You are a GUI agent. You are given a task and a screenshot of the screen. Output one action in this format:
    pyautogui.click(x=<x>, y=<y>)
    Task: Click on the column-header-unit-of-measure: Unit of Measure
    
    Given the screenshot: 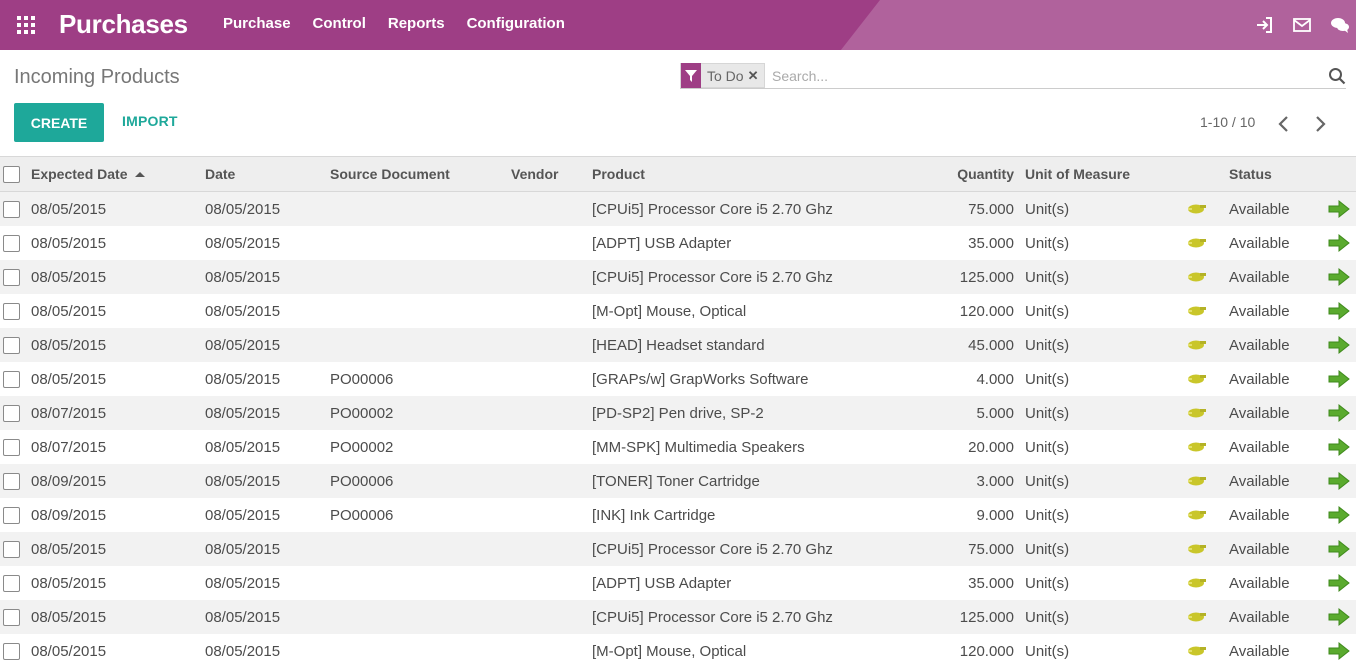 What is the action you would take?
    pyautogui.click(x=1077, y=174)
    